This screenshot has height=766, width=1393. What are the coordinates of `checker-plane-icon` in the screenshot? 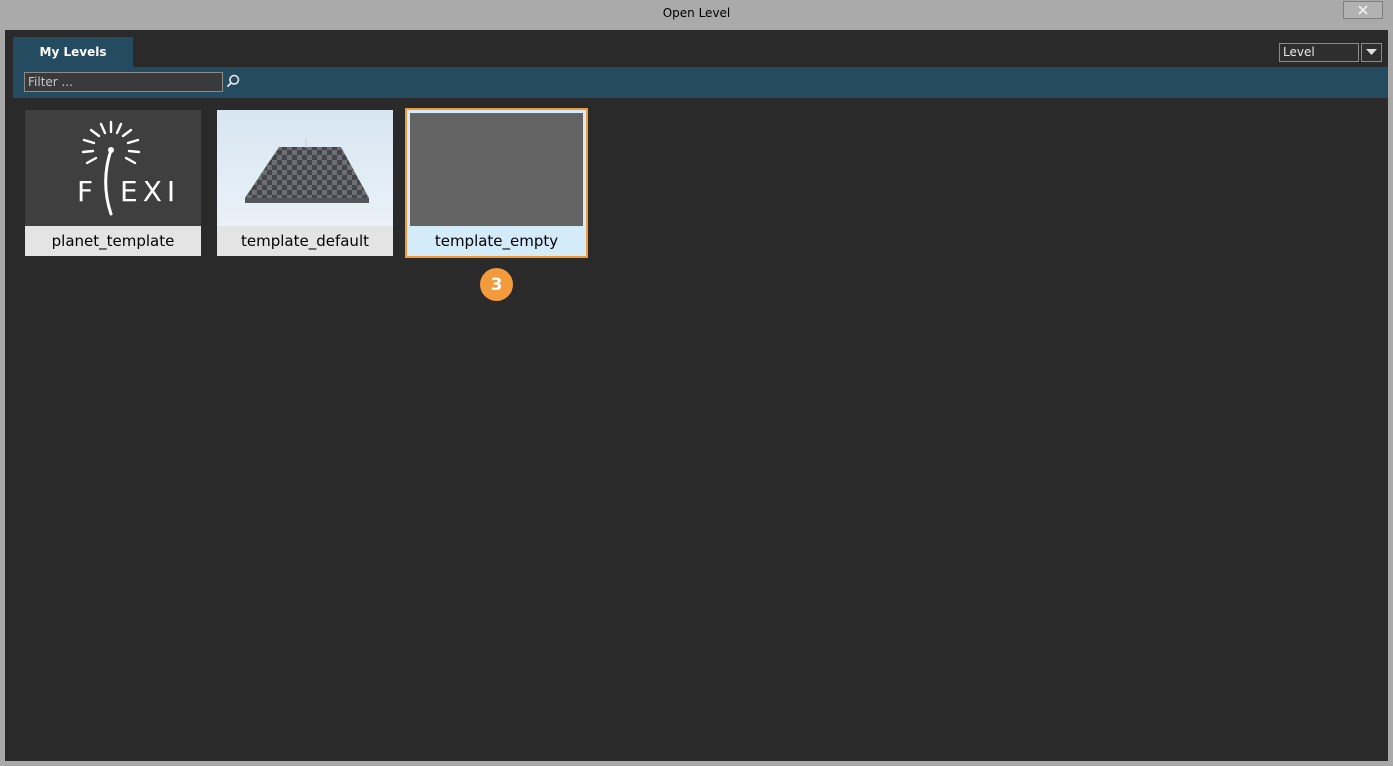 It's located at (307, 170).